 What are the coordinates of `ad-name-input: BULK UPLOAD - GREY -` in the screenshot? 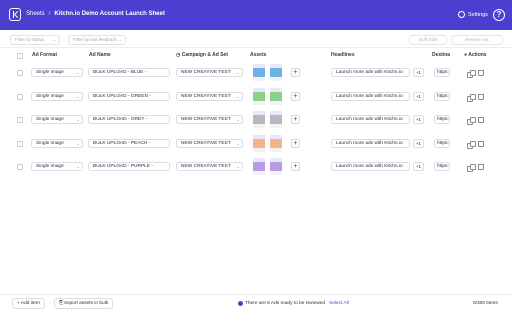 It's located at (129, 120).